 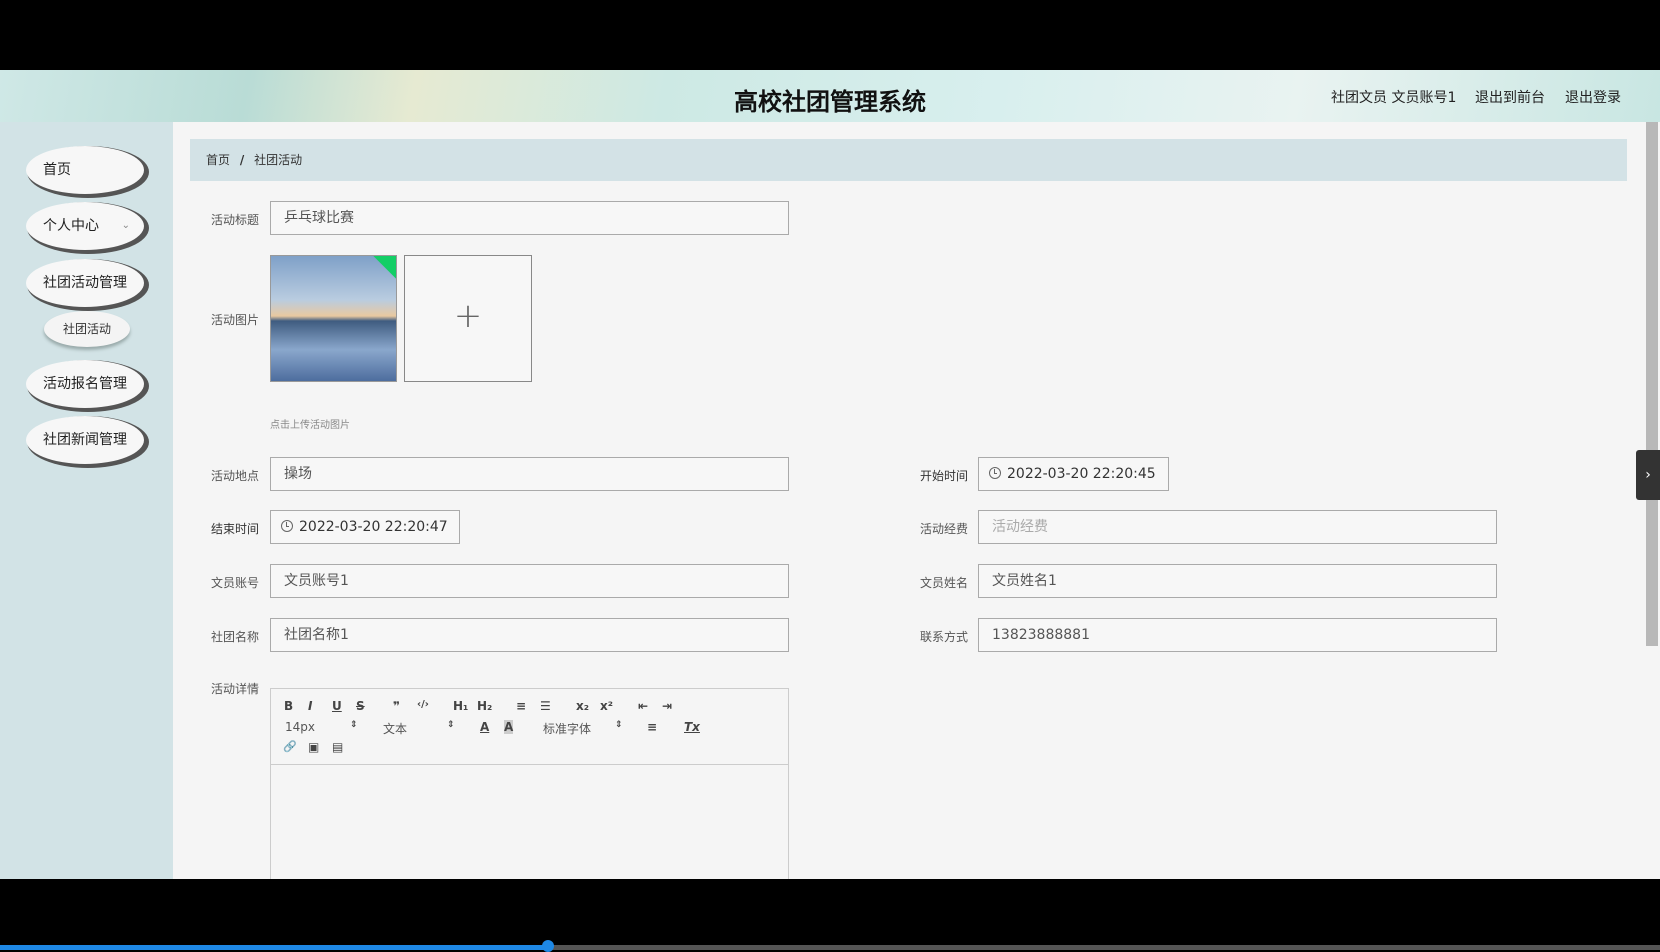 What do you see at coordinates (87, 329) in the screenshot?
I see `menu-club-activity: 社团活动` at bounding box center [87, 329].